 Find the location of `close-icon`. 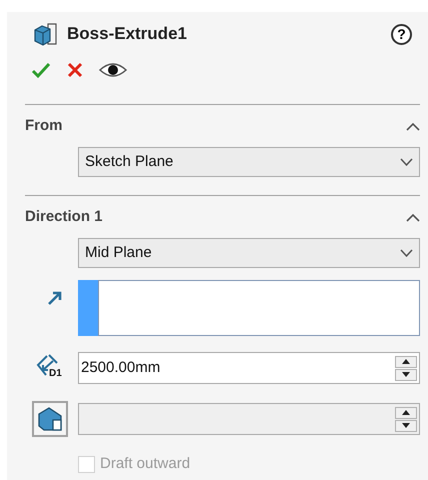

close-icon is located at coordinates (75, 70).